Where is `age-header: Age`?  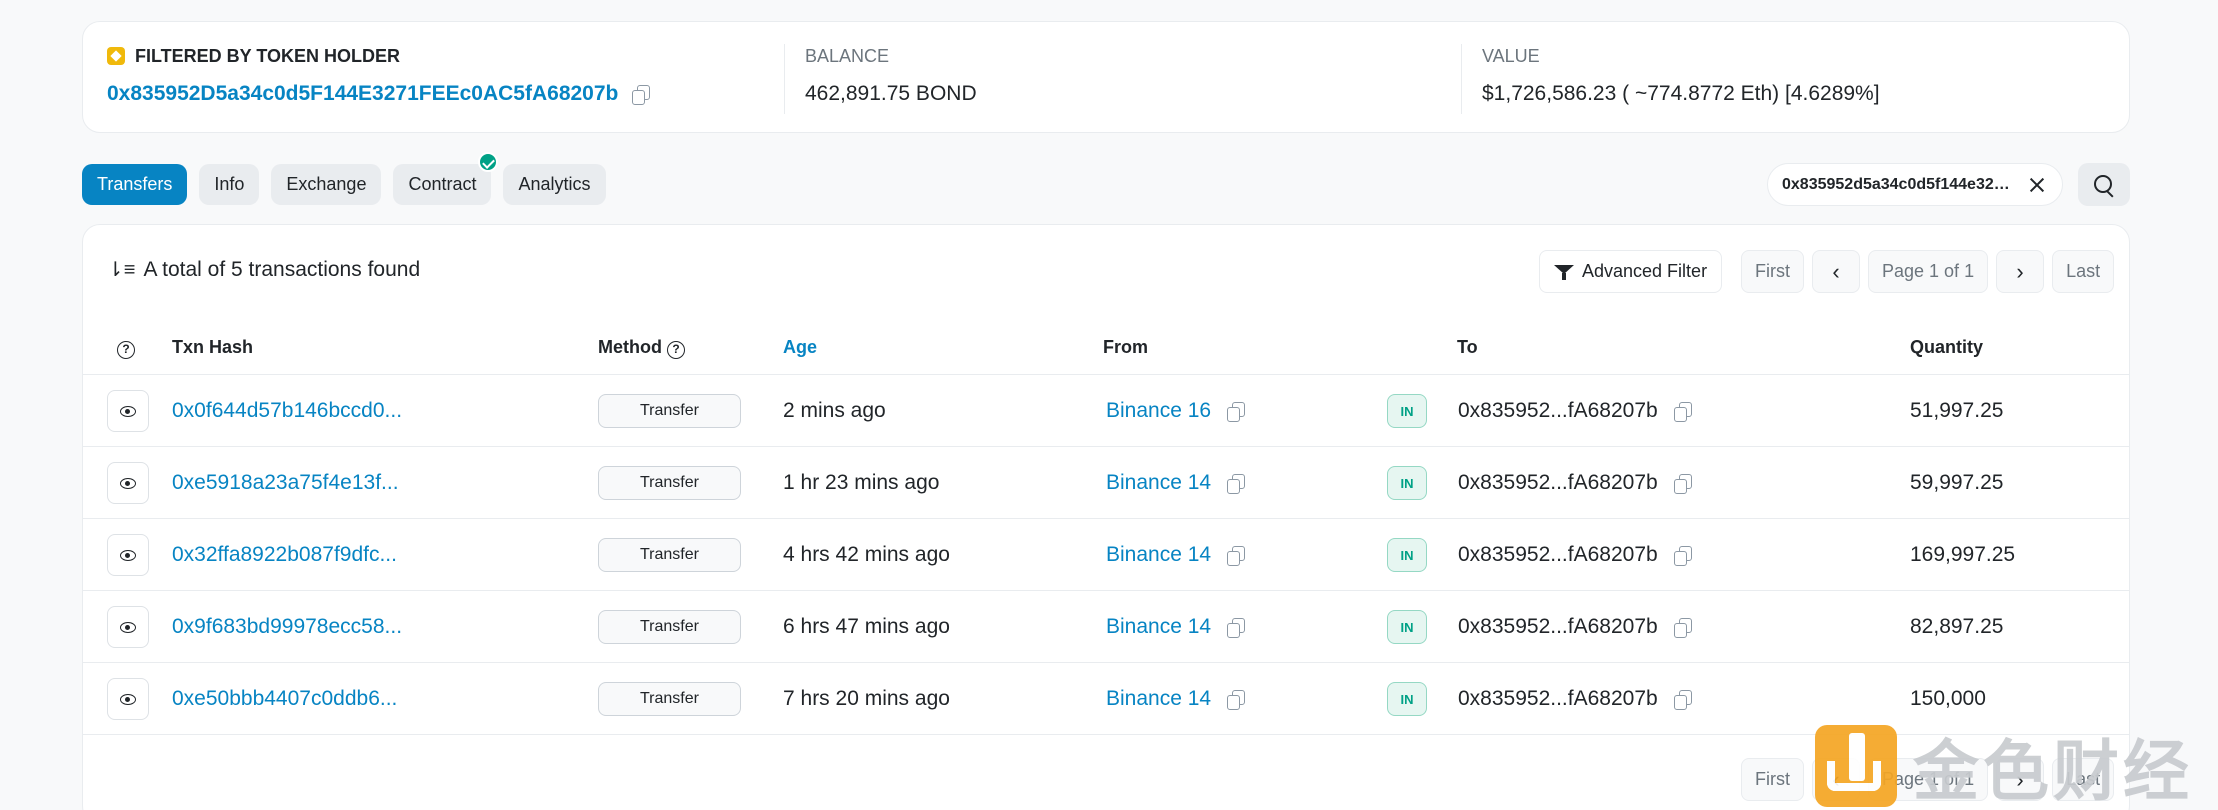
age-header: Age is located at coordinates (800, 347).